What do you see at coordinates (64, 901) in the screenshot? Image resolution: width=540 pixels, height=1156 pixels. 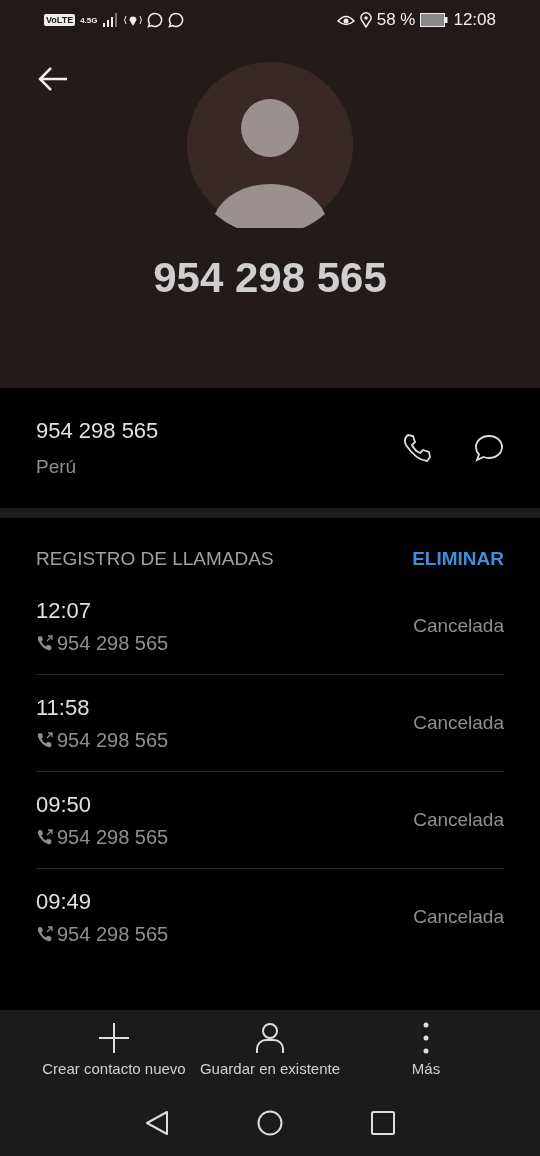 I see `call-time: 09:49` at bounding box center [64, 901].